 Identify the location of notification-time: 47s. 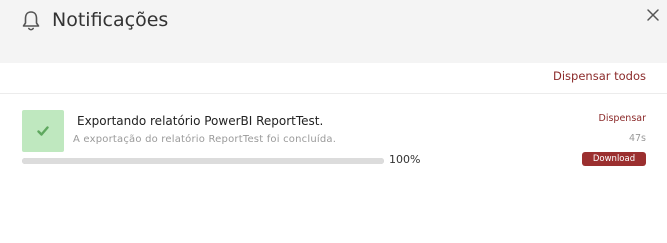
(637, 138).